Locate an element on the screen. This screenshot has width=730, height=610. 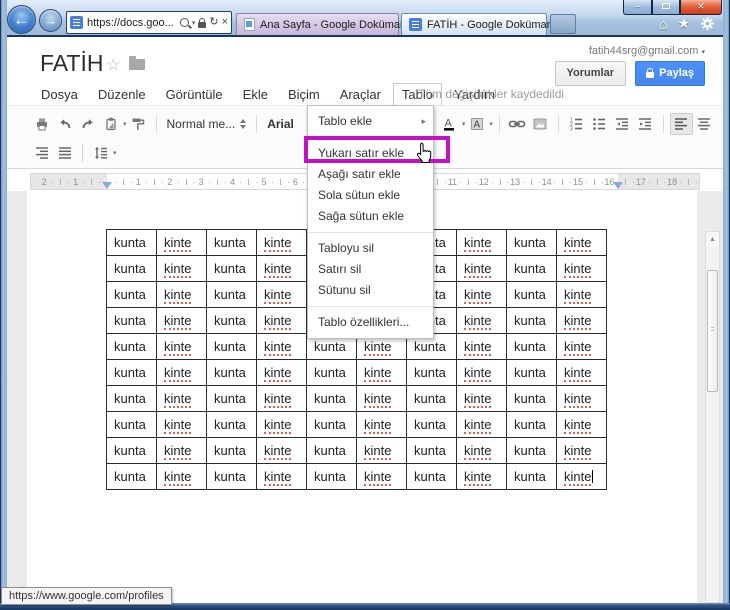
scroll-up-icon: ▲ is located at coordinates (712, 239).